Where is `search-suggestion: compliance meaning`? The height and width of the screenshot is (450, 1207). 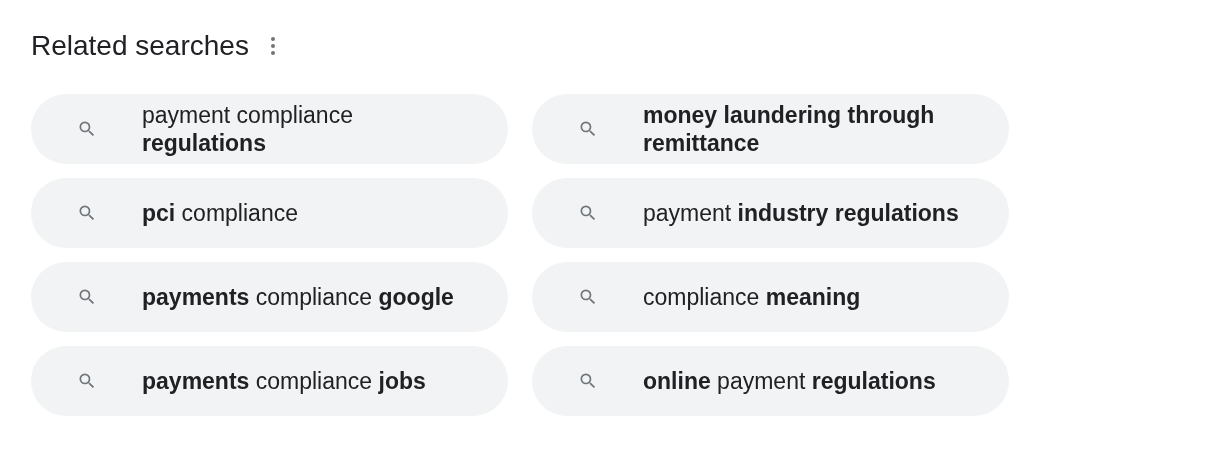
search-suggestion: compliance meaning is located at coordinates (752, 297).